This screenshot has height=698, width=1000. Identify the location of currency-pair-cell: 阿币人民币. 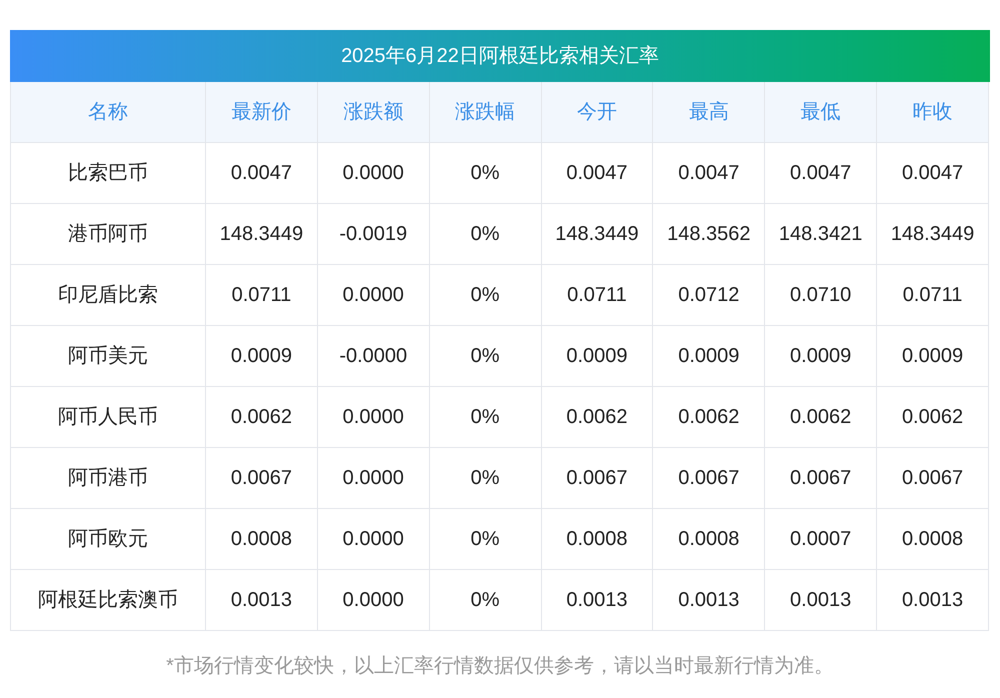
(108, 416).